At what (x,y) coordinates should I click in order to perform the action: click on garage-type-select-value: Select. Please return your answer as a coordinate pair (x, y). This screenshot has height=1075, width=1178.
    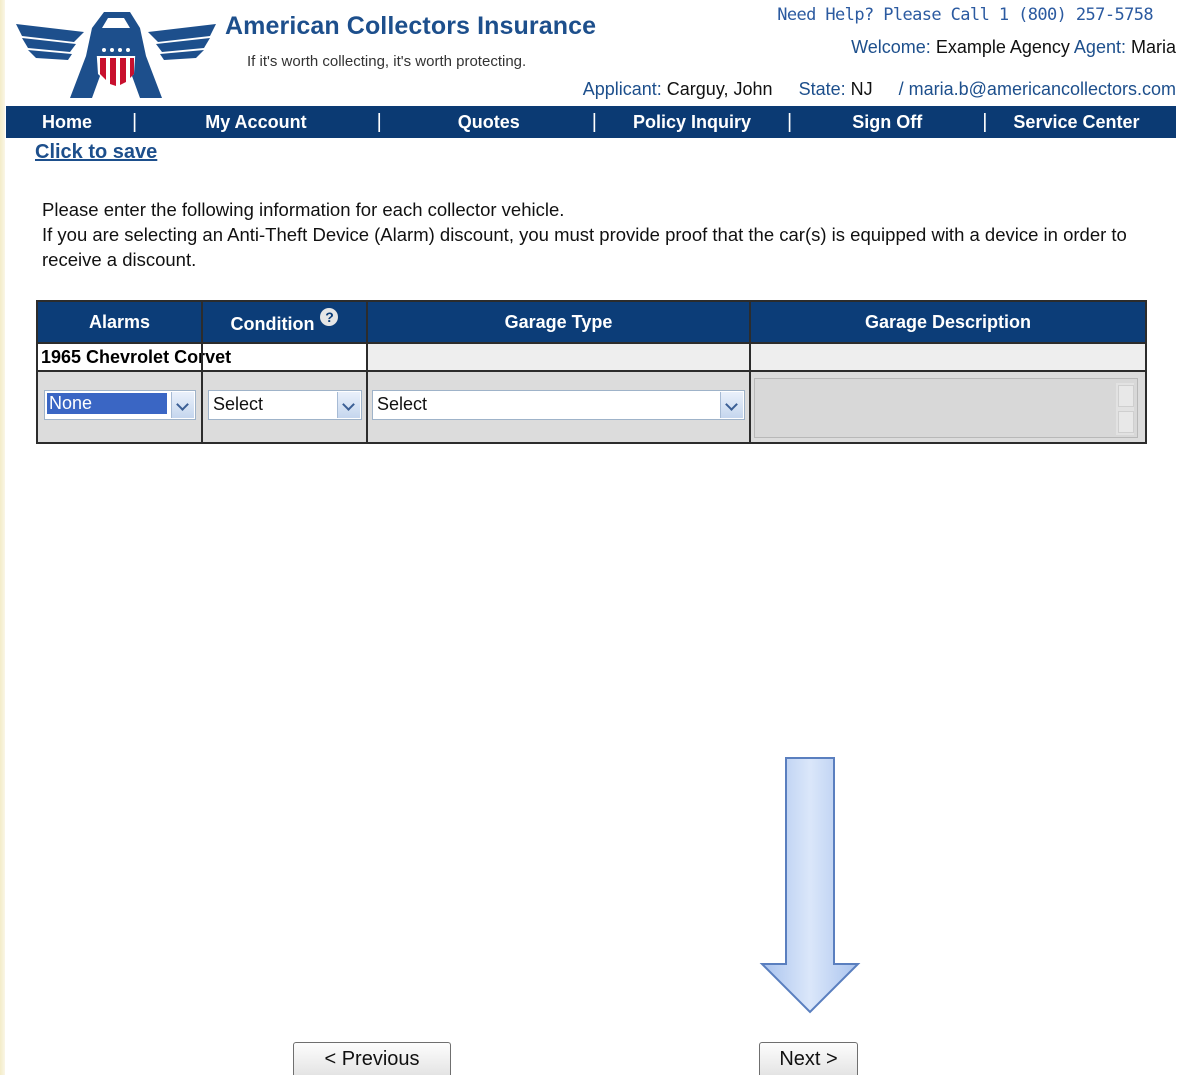
    Looking at the image, I should click on (402, 404).